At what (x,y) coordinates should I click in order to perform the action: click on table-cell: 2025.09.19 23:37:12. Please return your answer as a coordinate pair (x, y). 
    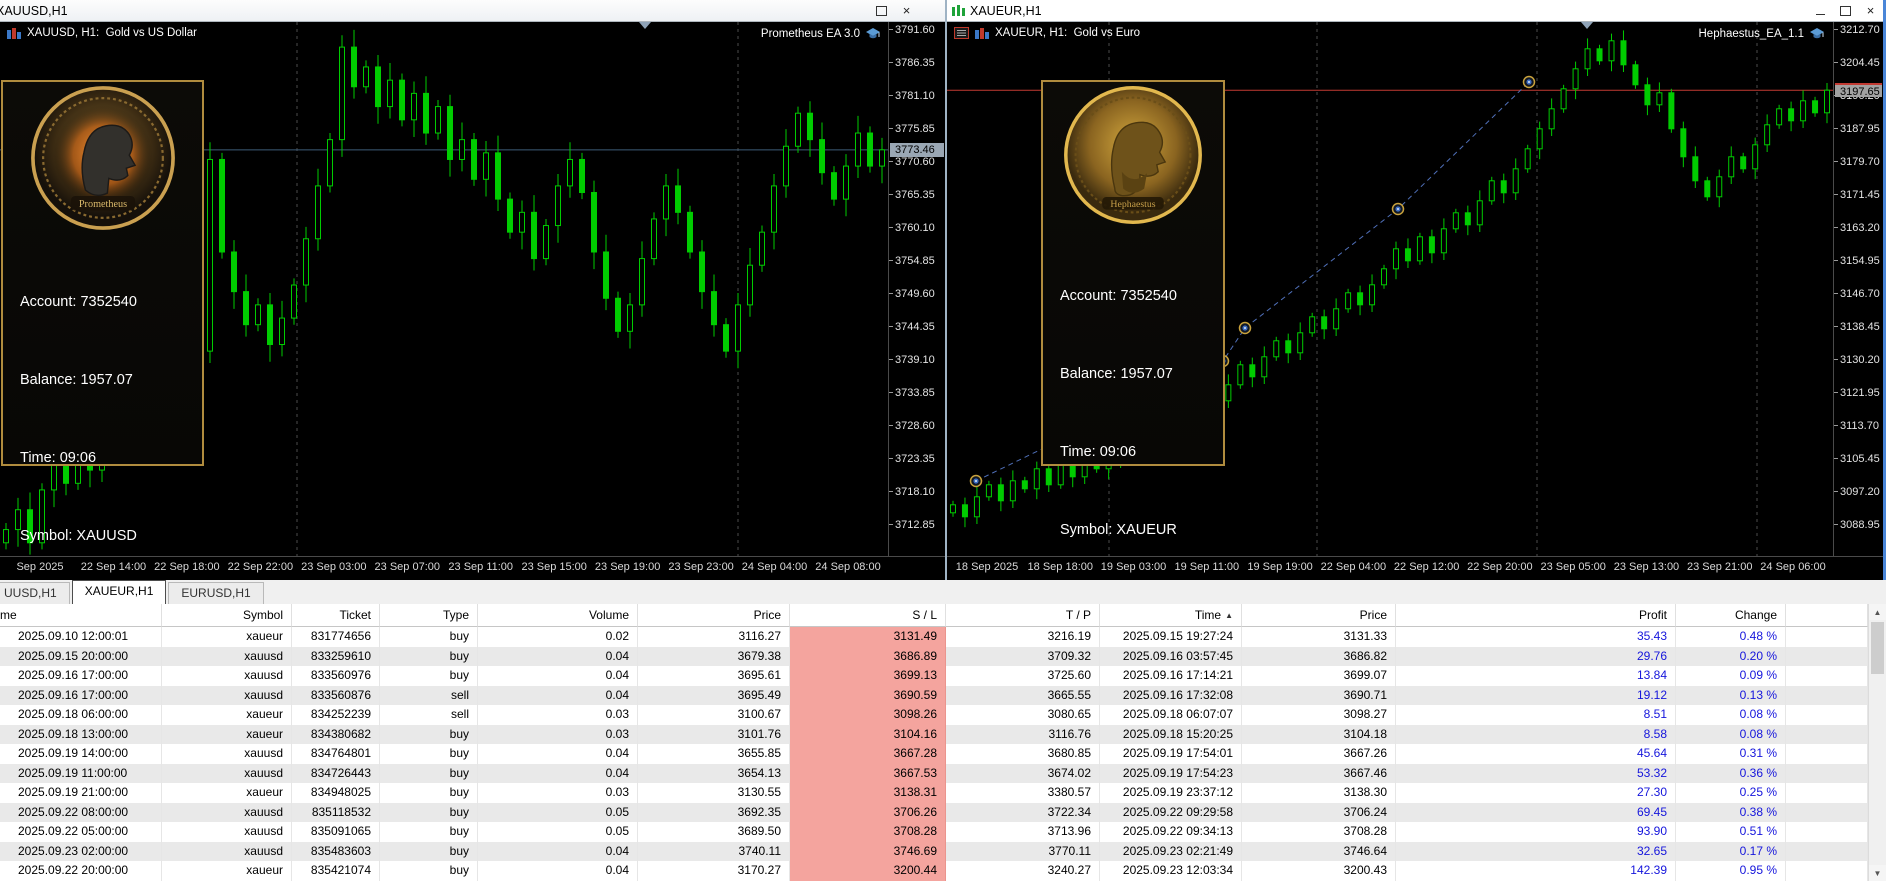
    Looking at the image, I should click on (1171, 793).